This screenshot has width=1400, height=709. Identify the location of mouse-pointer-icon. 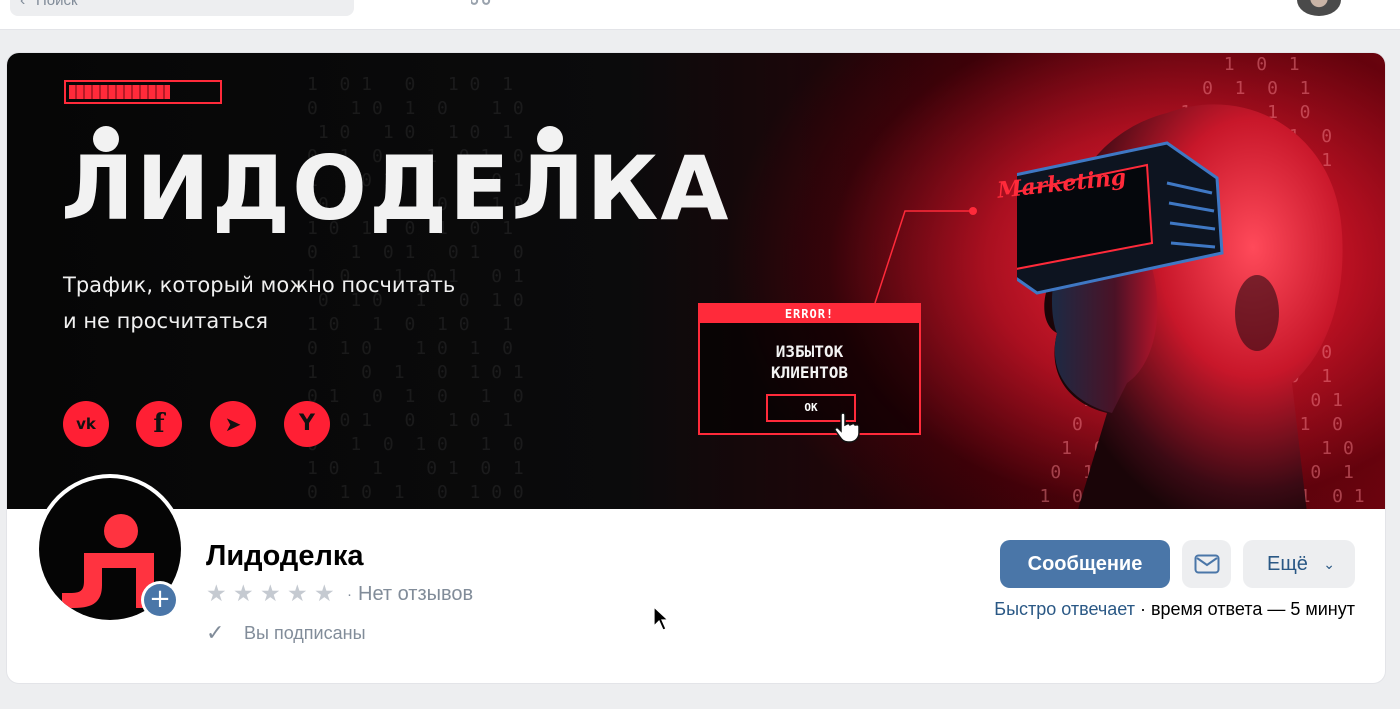
(661, 618).